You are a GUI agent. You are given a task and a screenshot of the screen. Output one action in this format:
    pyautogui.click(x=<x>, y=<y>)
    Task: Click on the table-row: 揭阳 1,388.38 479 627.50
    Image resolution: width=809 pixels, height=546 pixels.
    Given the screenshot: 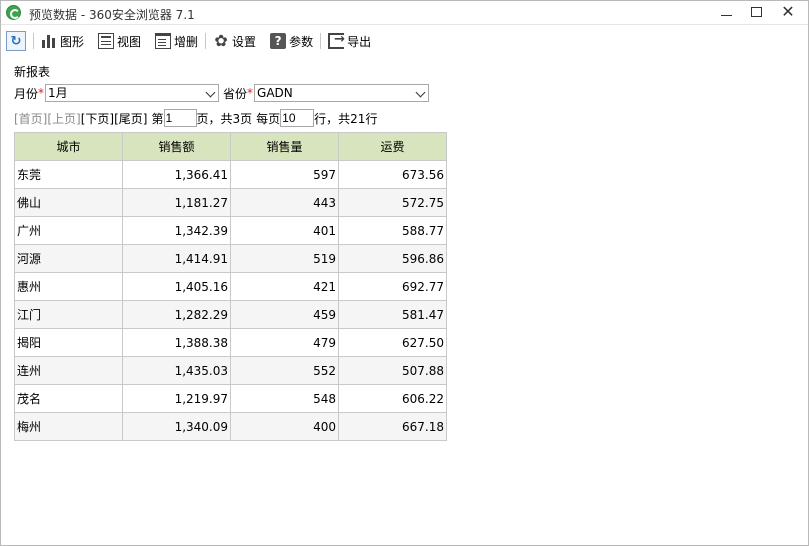 What is the action you would take?
    pyautogui.click(x=230, y=342)
    